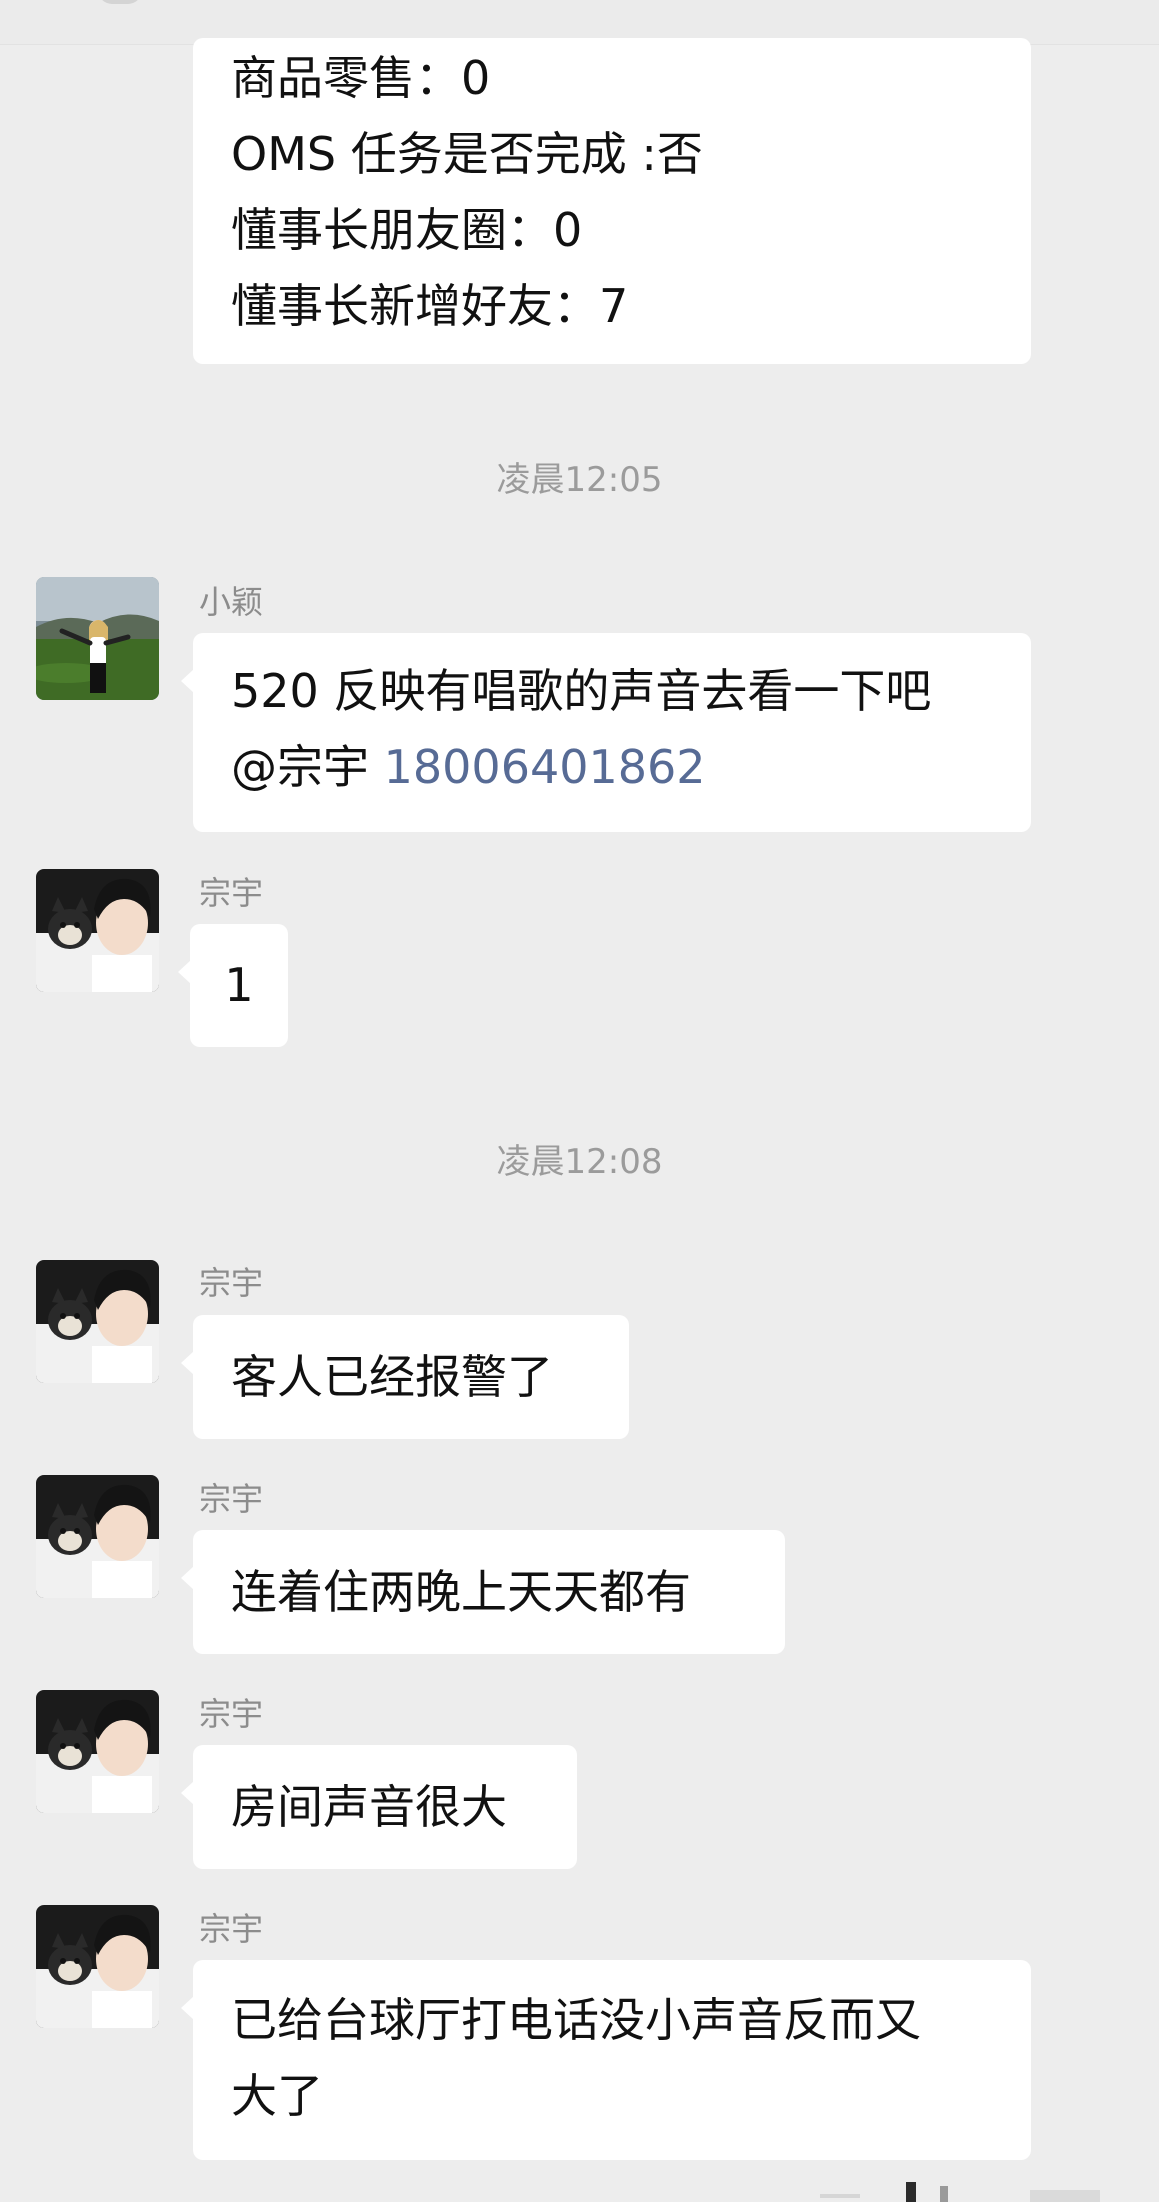  What do you see at coordinates (307, 767) in the screenshot?
I see `mention: @宗宇` at bounding box center [307, 767].